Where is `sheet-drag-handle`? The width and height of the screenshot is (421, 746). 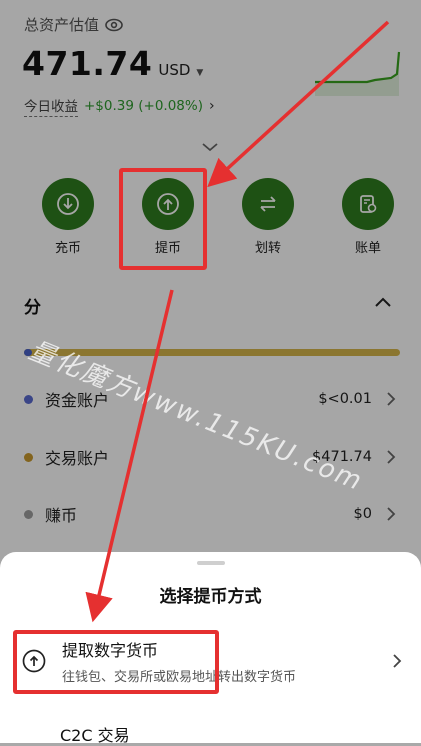
sheet-drag-handle is located at coordinates (211, 563).